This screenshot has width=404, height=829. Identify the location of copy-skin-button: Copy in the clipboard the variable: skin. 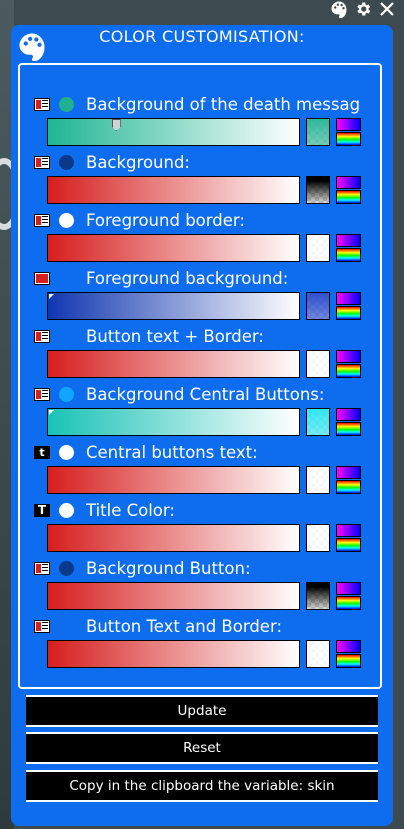
(202, 786).